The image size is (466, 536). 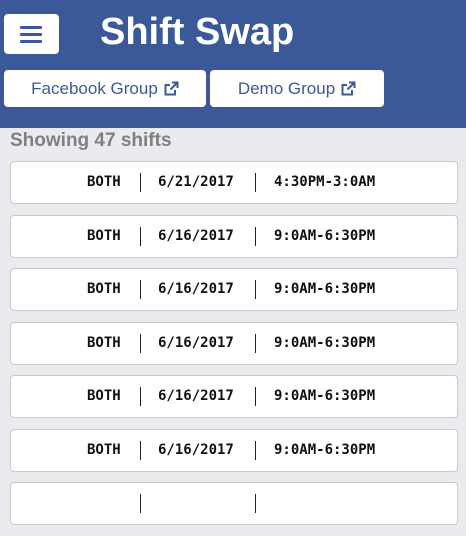 I want to click on shift-date: 6/21/2017, so click(x=196, y=182).